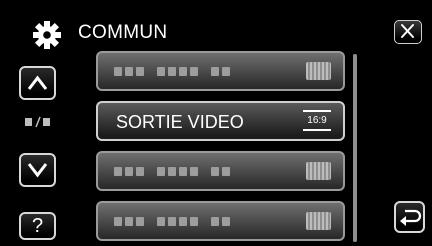  Describe the element at coordinates (47, 35) in the screenshot. I see `gear-icon` at that location.